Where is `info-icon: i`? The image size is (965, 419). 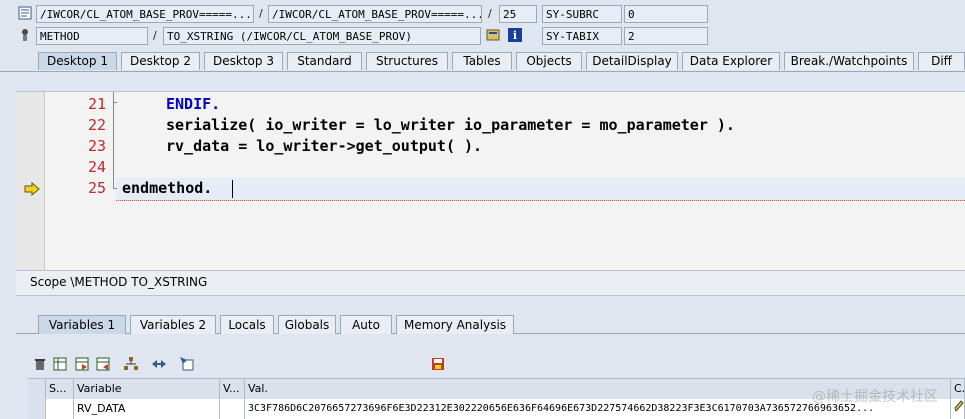 info-icon: i is located at coordinates (515, 35).